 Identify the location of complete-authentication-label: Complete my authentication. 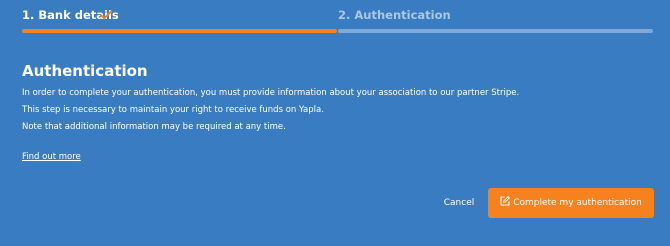
(577, 203).